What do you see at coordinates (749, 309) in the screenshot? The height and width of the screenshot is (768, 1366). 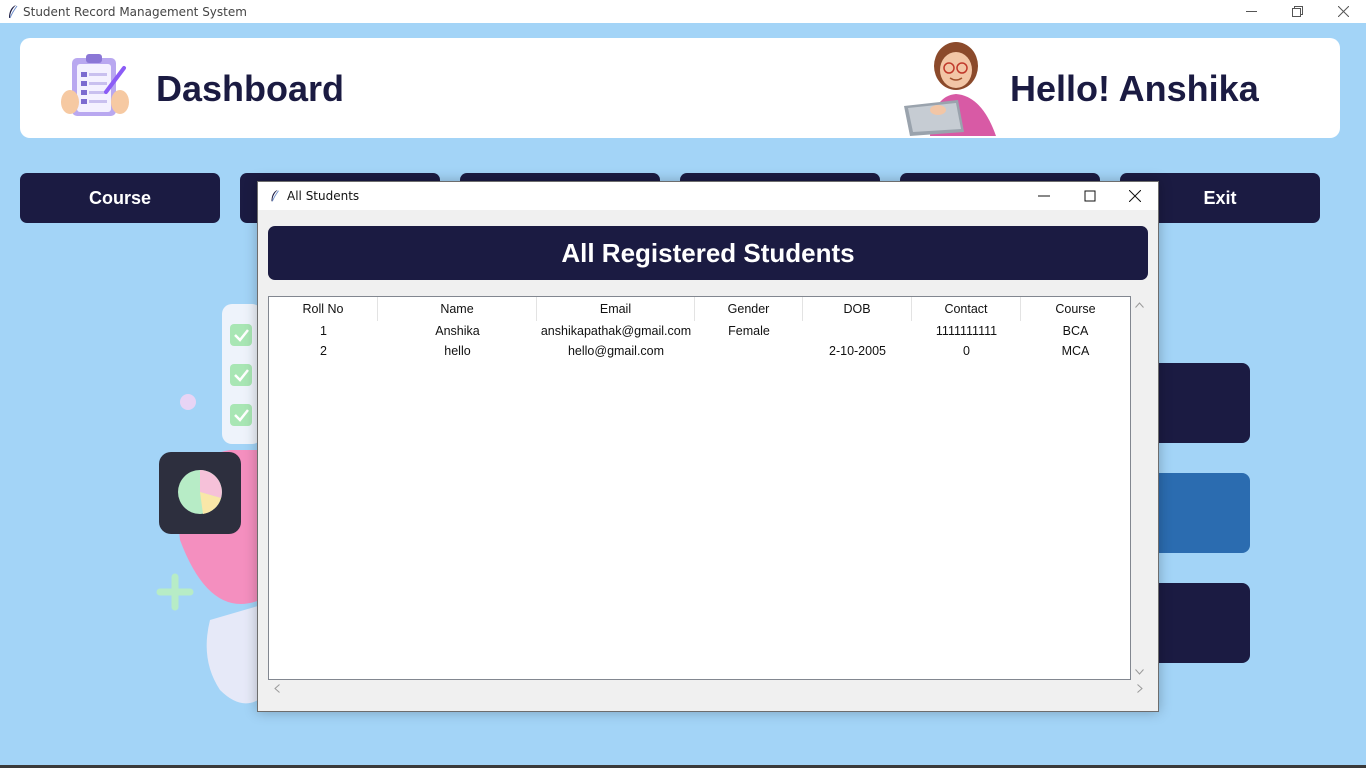 I see `column-header-gender: Gender` at bounding box center [749, 309].